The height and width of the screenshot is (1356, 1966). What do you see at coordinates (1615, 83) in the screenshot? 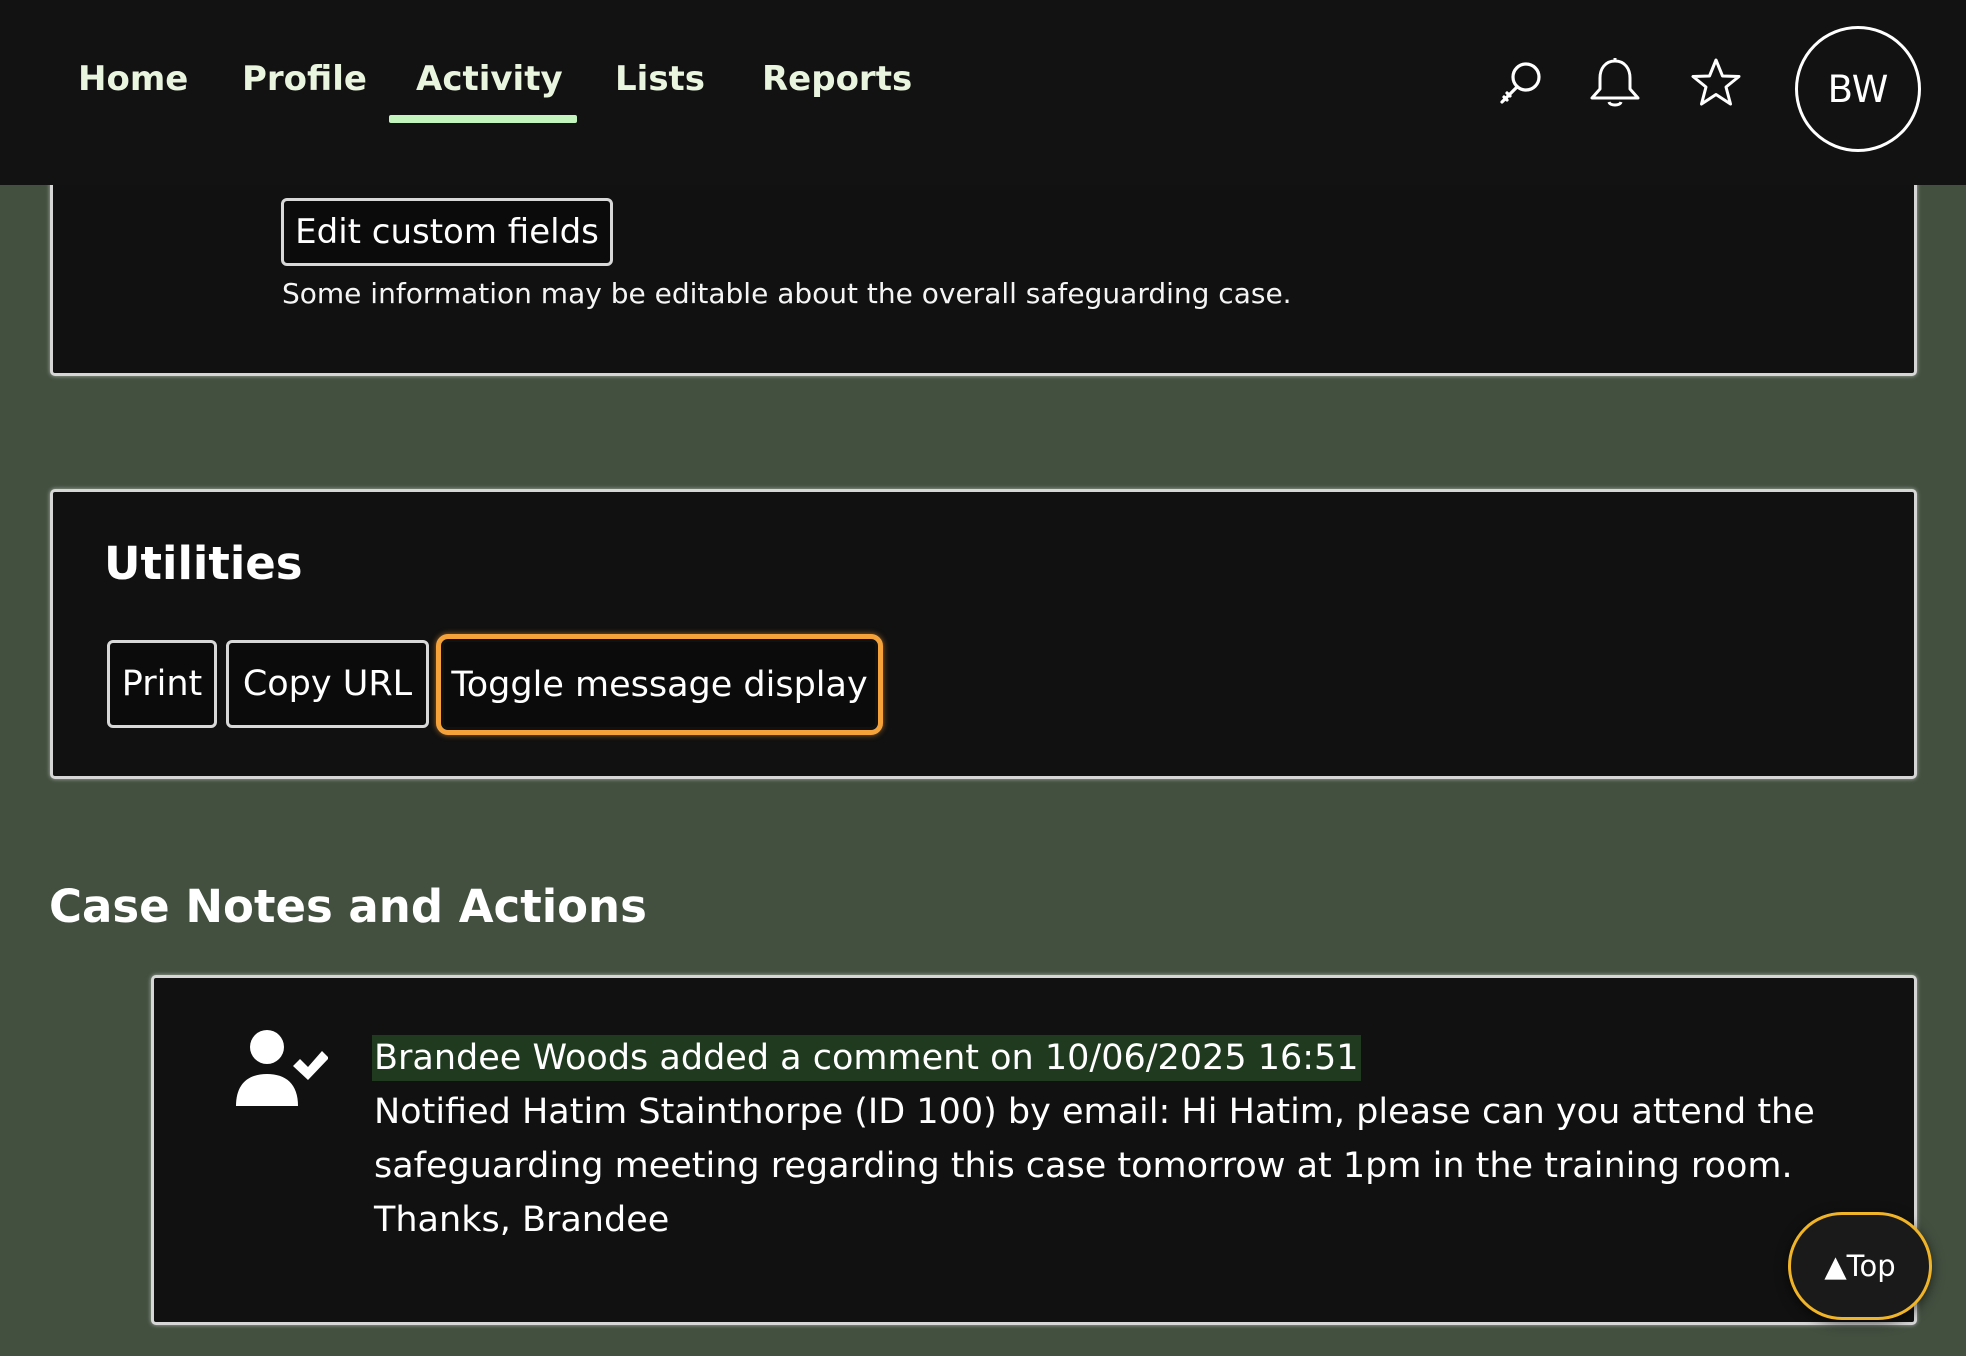
I see `bell-icon` at bounding box center [1615, 83].